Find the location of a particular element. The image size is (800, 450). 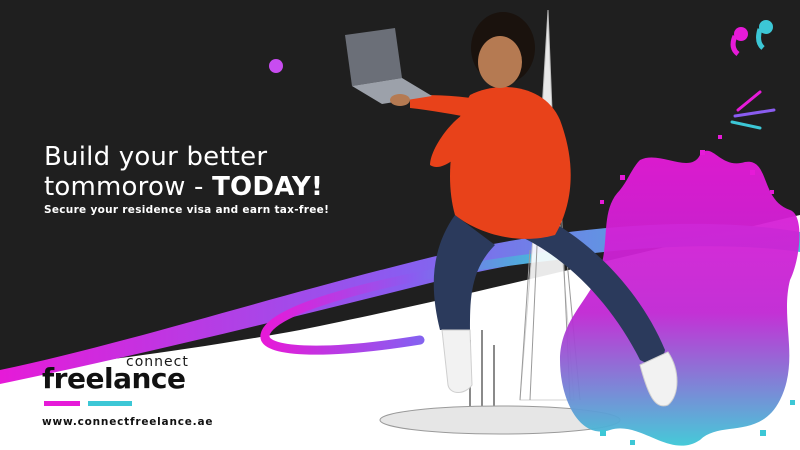

headline-line-2: tommorow - TODAY! is located at coordinates (183, 187).